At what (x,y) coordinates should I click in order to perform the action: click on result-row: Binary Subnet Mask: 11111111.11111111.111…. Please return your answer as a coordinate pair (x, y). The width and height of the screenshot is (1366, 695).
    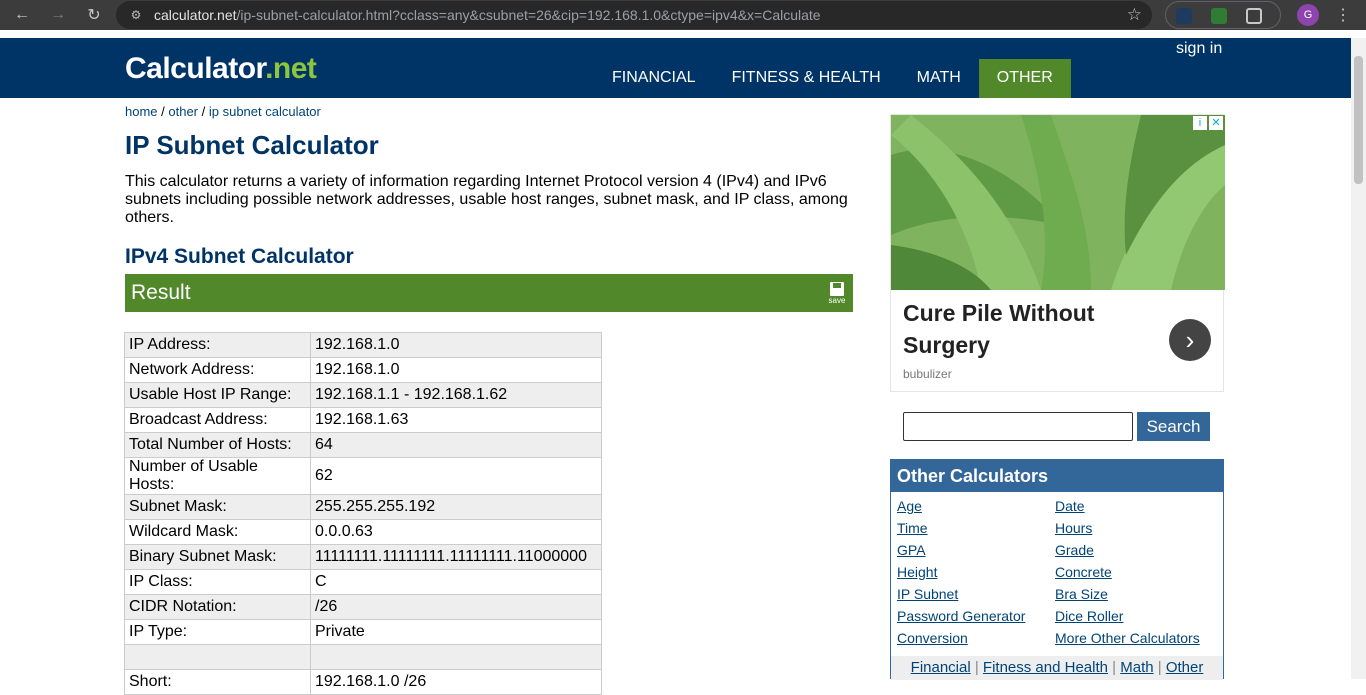
    Looking at the image, I should click on (363, 557).